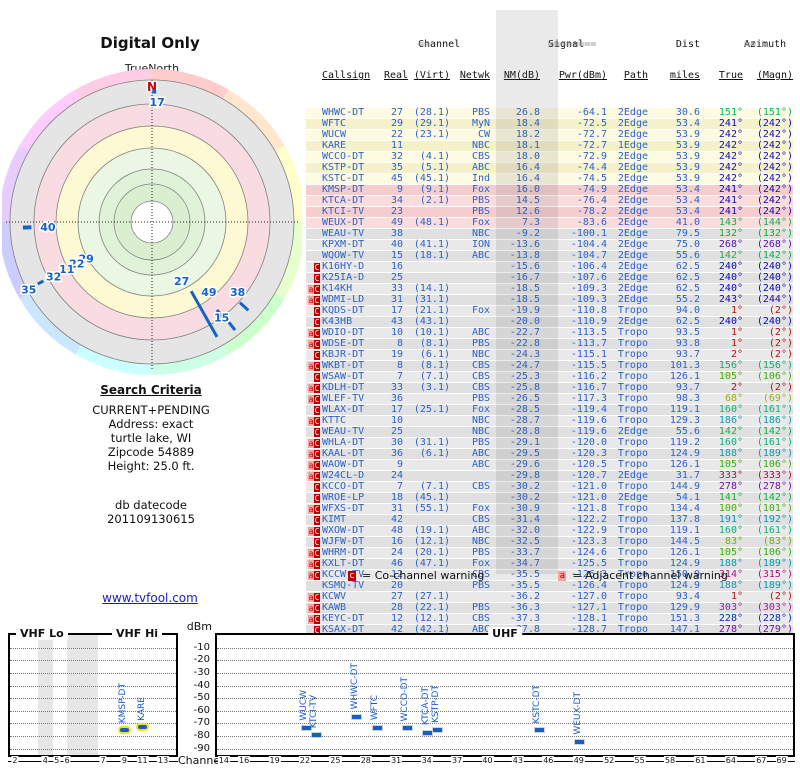 The height and width of the screenshot is (768, 800). Describe the element at coordinates (591, 200) in the screenshot. I see `power-dbm-cell: -76.4` at that location.